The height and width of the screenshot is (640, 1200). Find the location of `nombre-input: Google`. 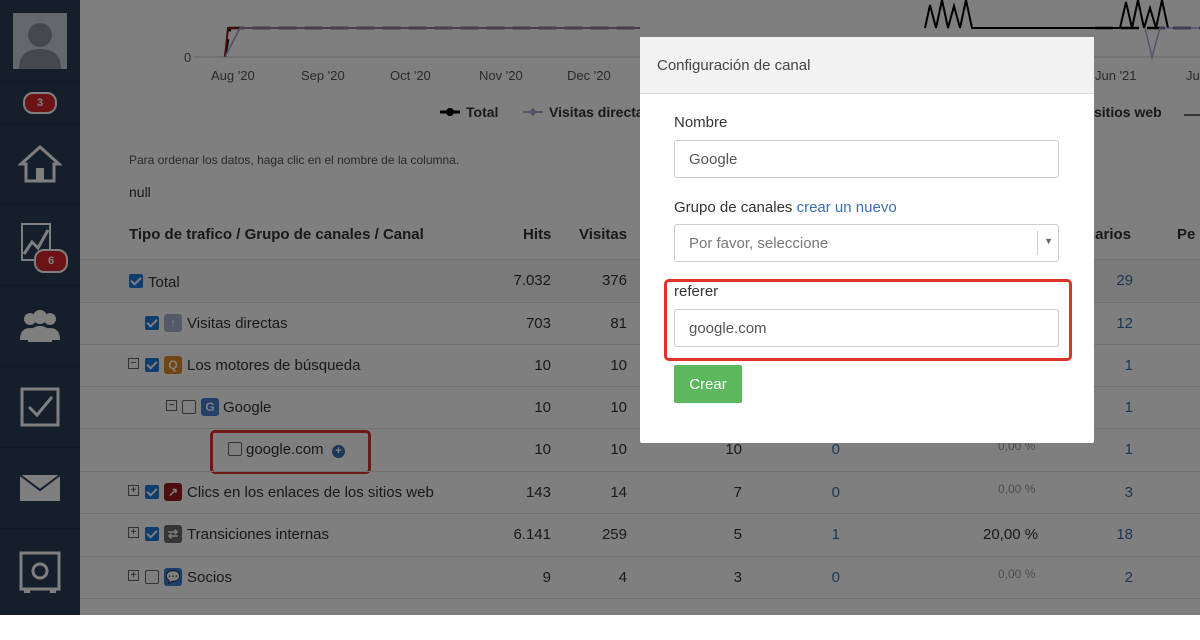

nombre-input: Google is located at coordinates (866, 159).